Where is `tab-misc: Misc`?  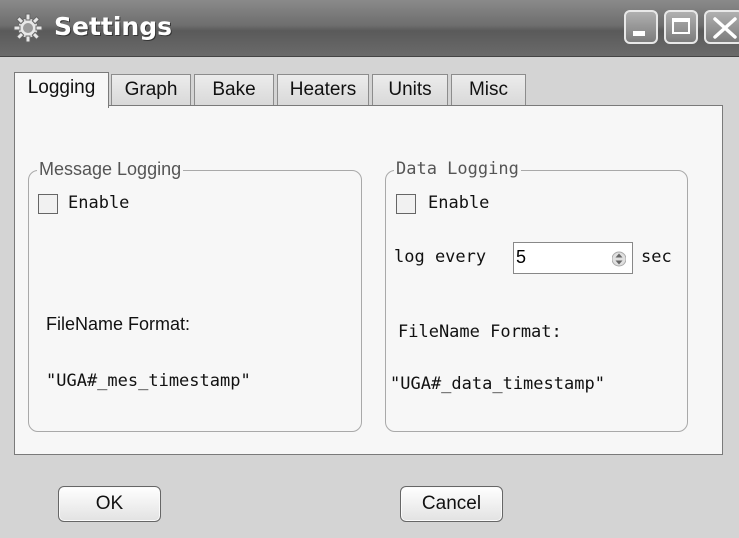 tab-misc: Misc is located at coordinates (488, 90).